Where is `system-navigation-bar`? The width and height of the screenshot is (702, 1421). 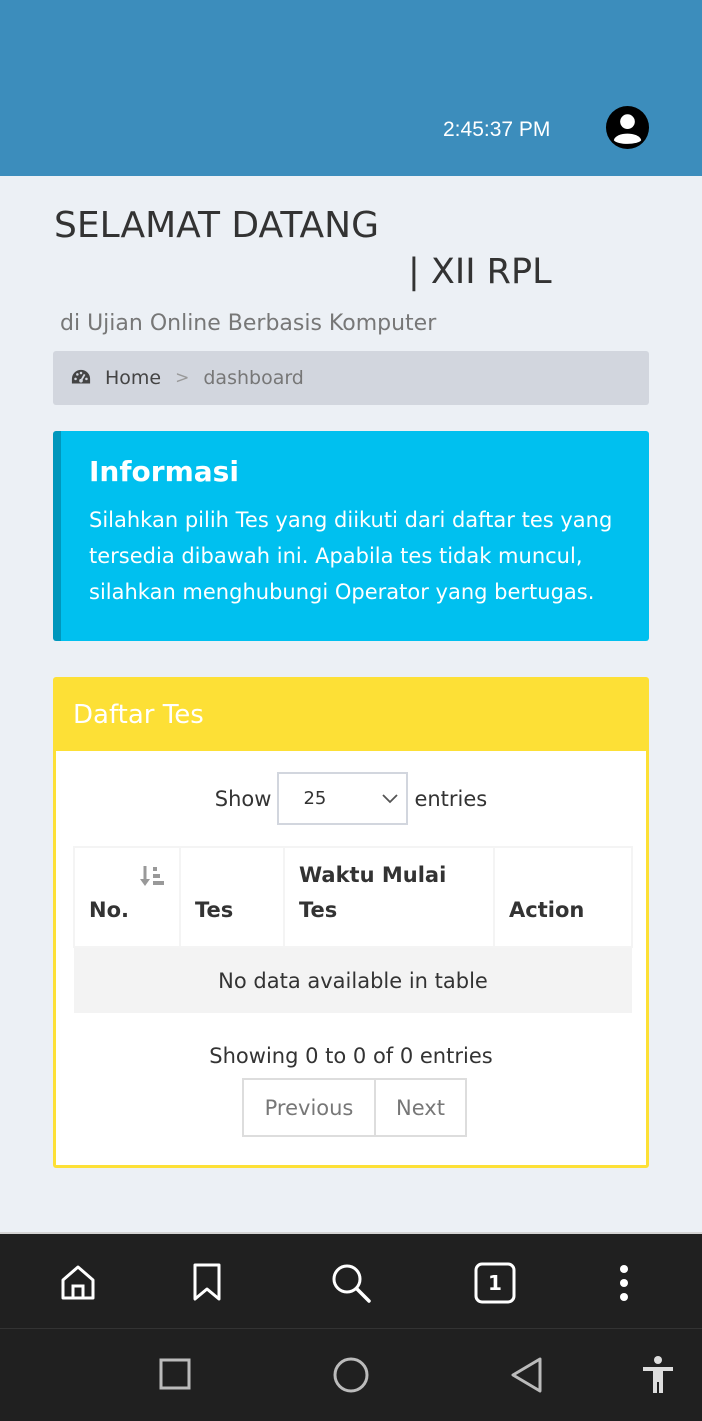 system-navigation-bar is located at coordinates (351, 1374).